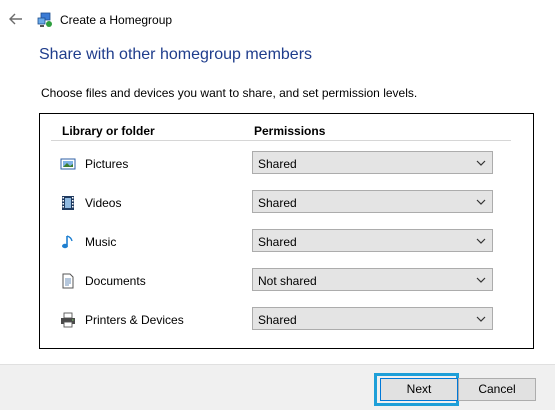 This screenshot has height=410, width=555. Describe the element at coordinates (68, 281) in the screenshot. I see `documents-icon` at that location.